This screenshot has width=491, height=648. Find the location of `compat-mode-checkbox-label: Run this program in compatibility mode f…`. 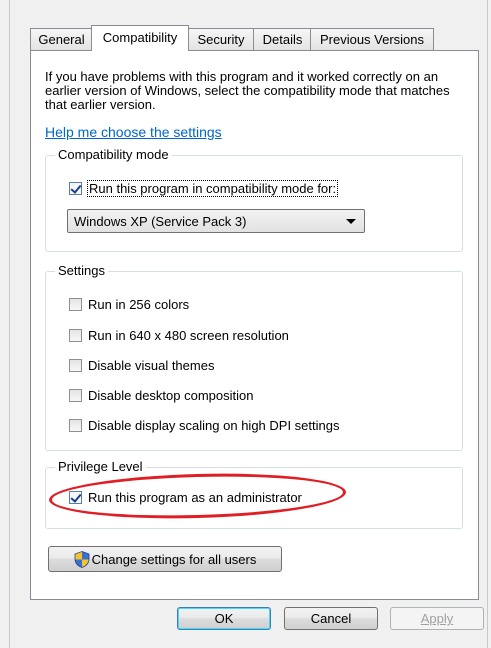

compat-mode-checkbox-label: Run this program in compatibility mode f… is located at coordinates (212, 188).